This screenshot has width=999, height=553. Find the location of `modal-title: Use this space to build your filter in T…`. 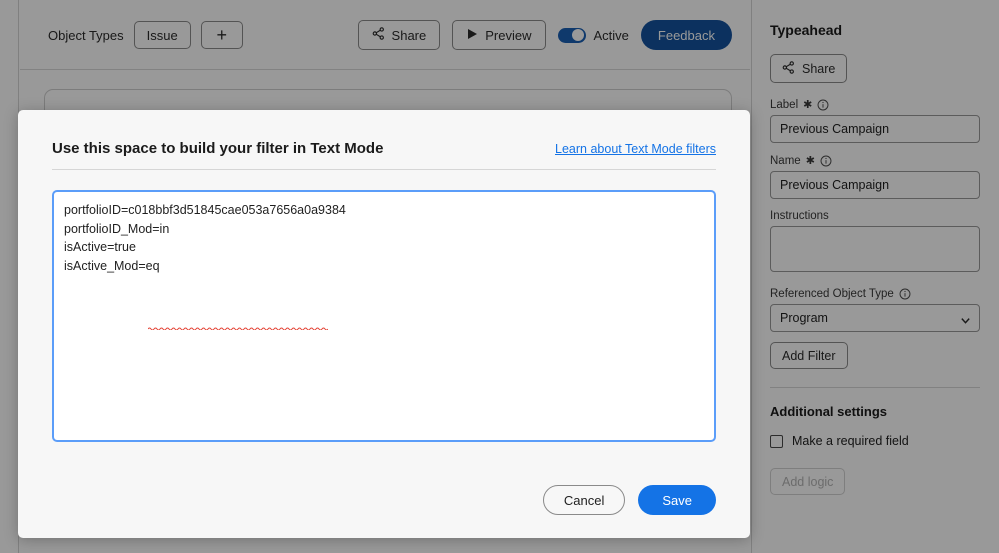

modal-title: Use this space to build your filter in T… is located at coordinates (218, 148).